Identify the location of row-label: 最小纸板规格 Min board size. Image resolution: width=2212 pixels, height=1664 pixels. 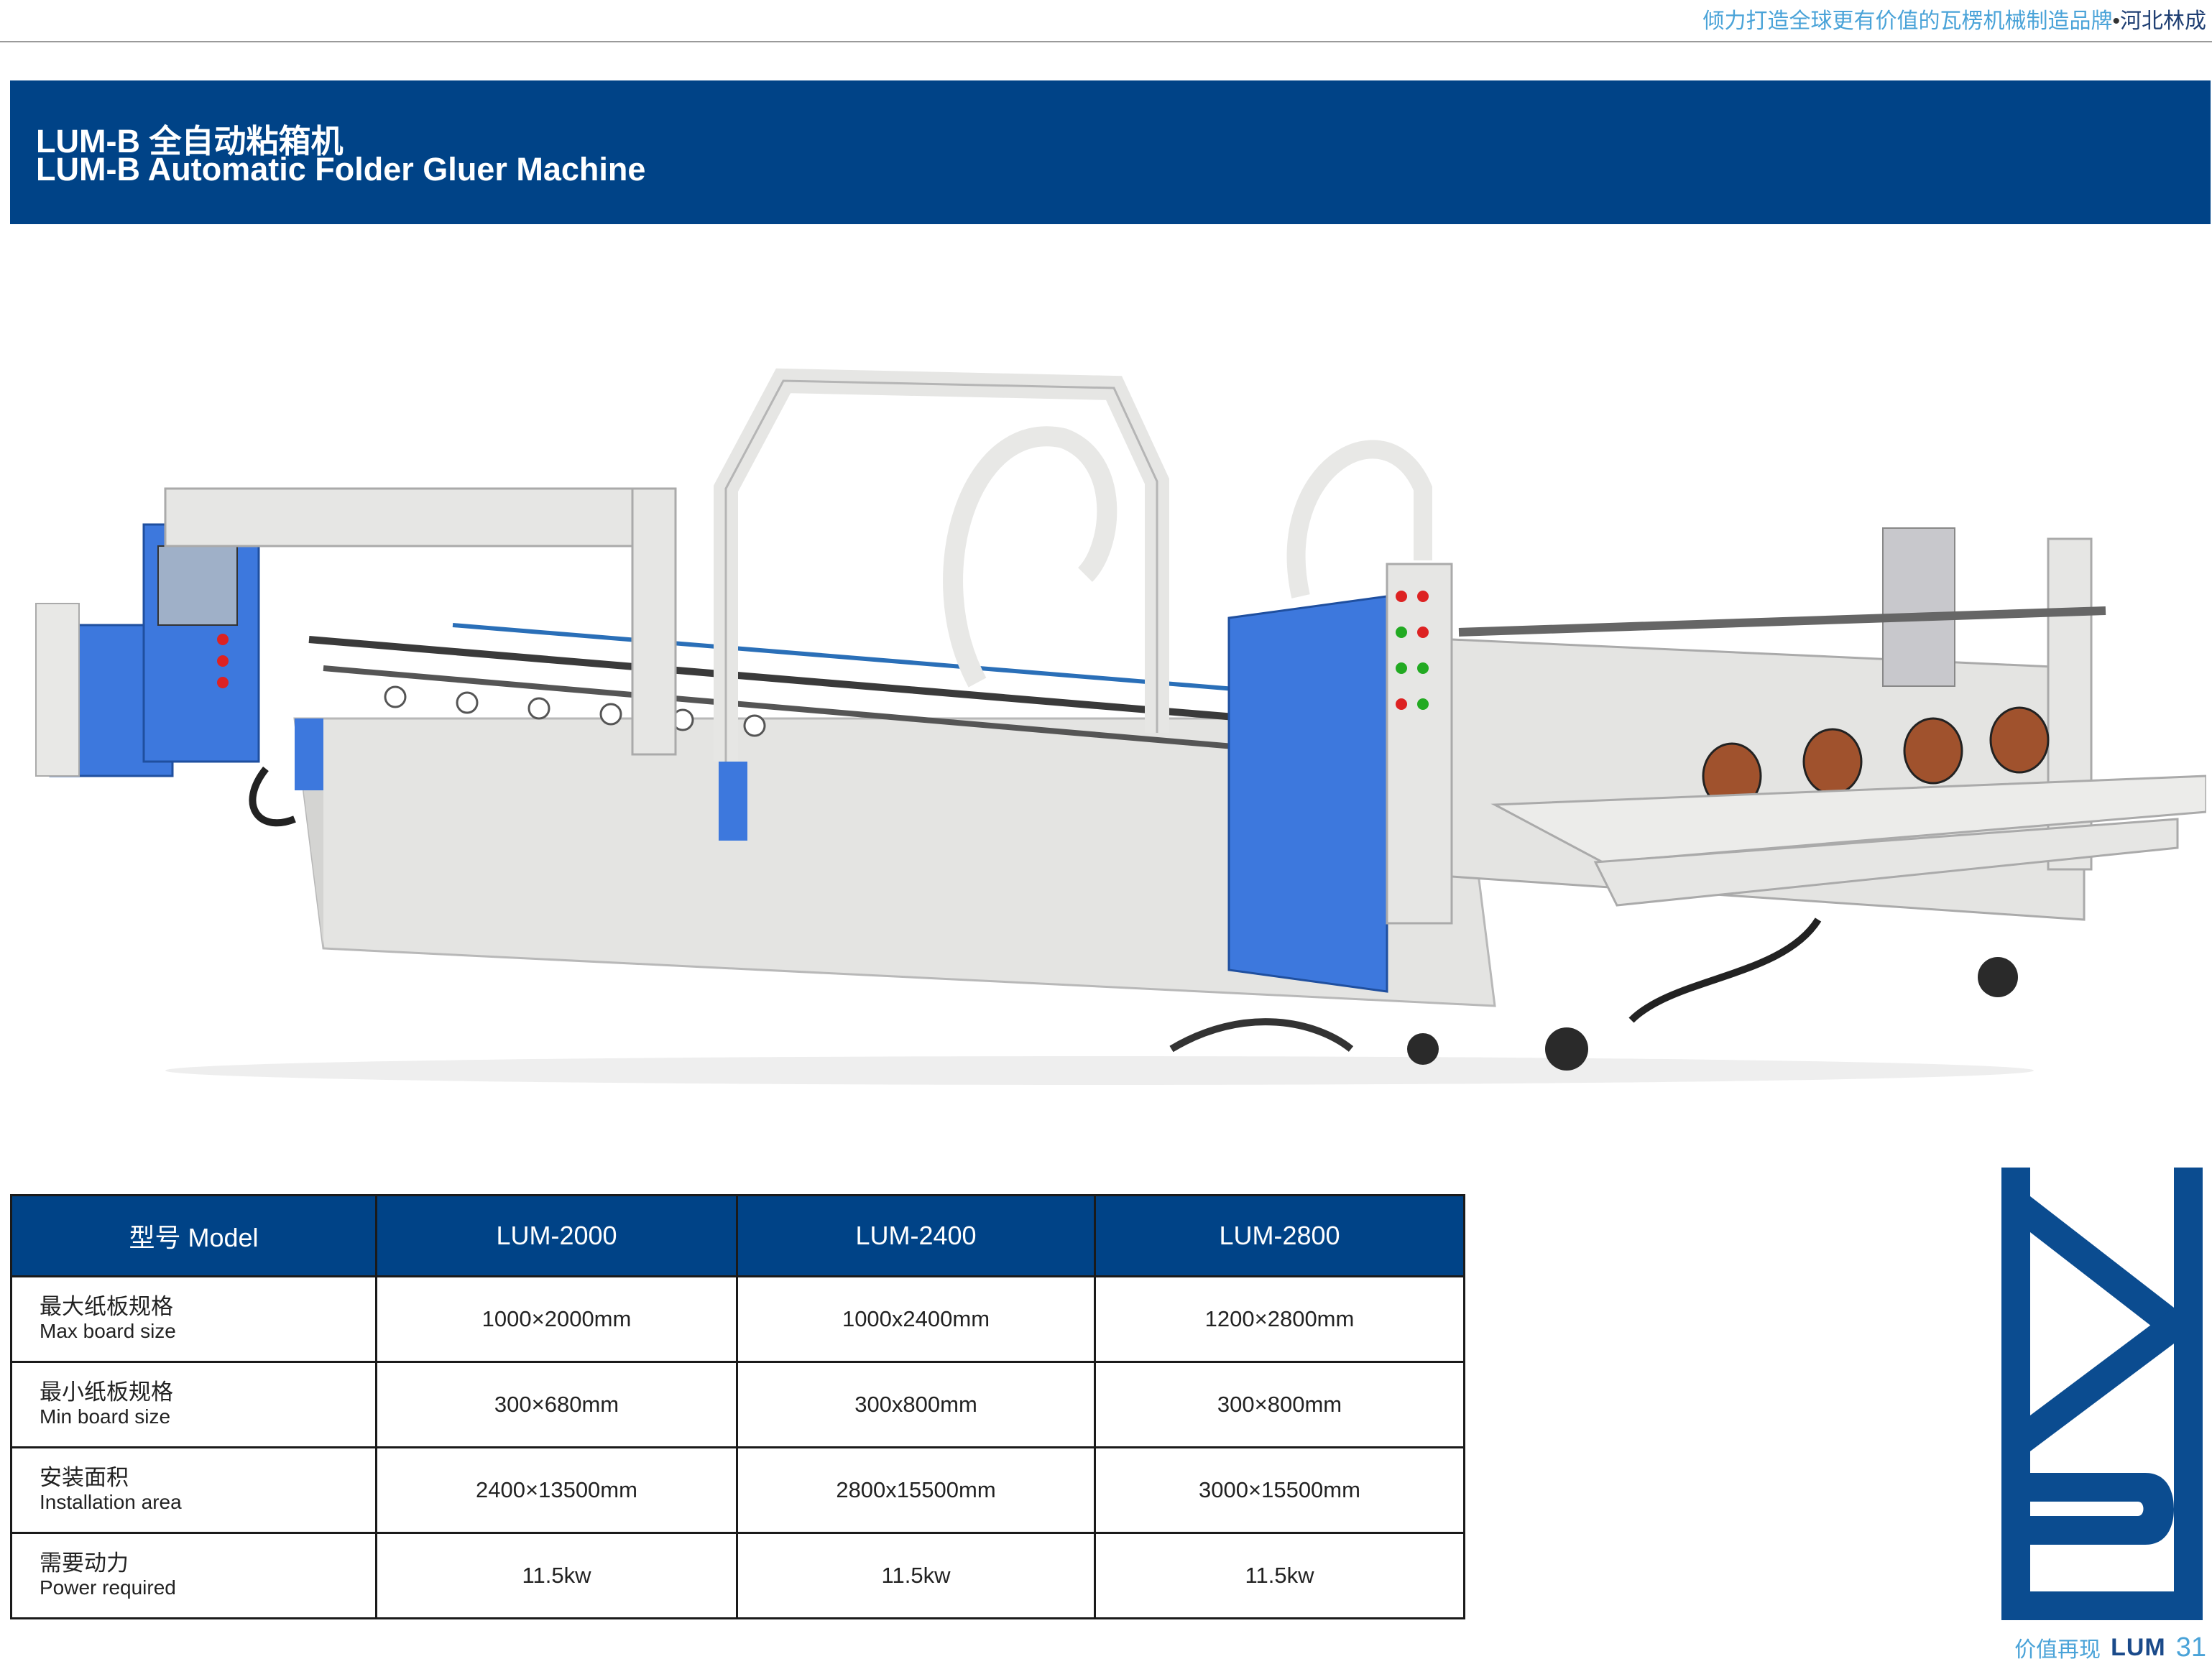
(193, 1405).